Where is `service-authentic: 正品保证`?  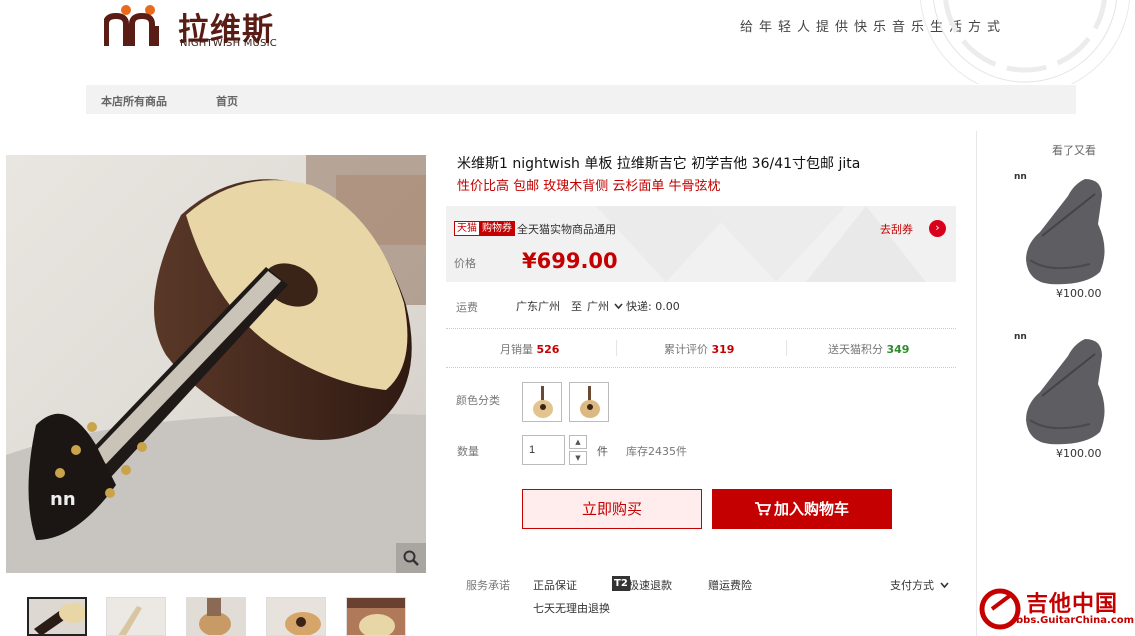
service-authentic: 正品保证 is located at coordinates (555, 585).